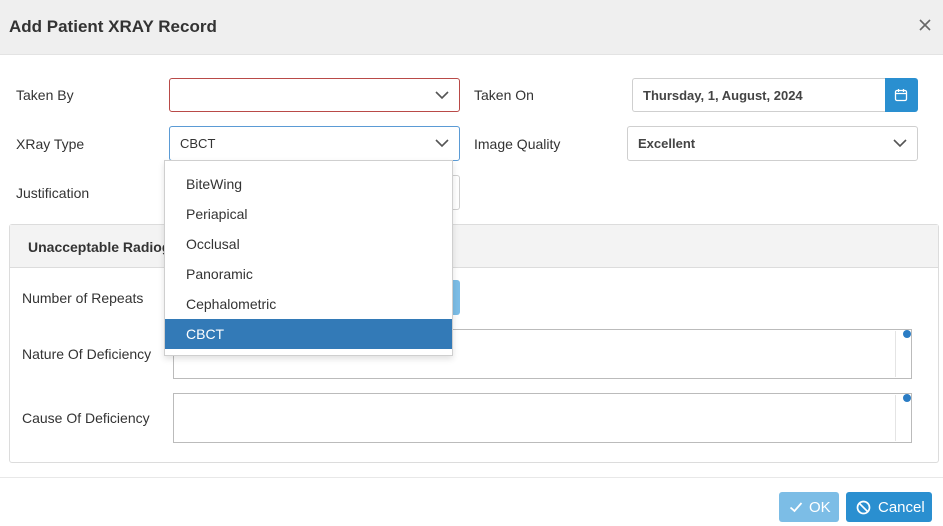 This screenshot has height=526, width=943. Describe the element at coordinates (517, 144) in the screenshot. I see `image-quality-label: Image Quality` at that location.